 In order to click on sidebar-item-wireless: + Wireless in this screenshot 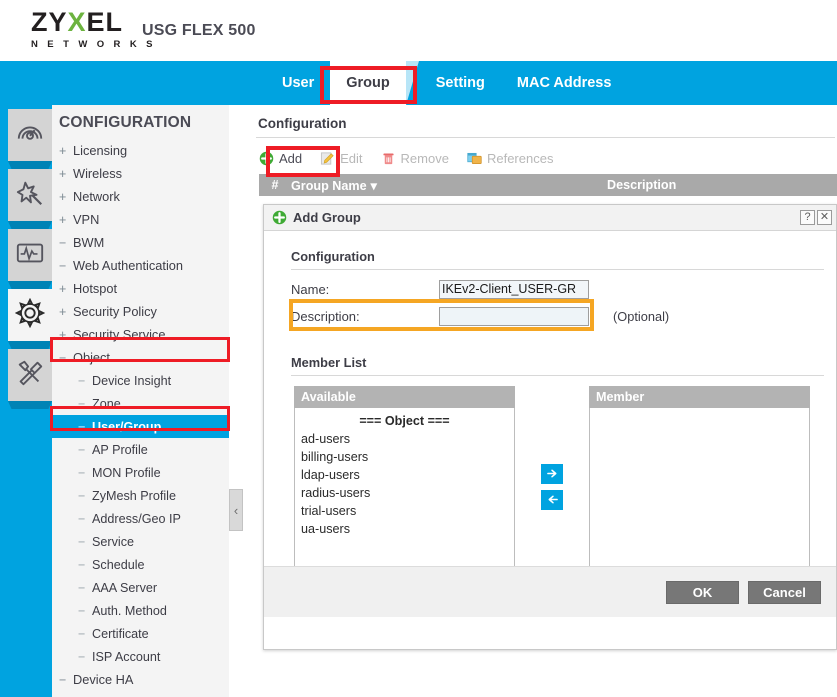, I will do `click(140, 173)`.